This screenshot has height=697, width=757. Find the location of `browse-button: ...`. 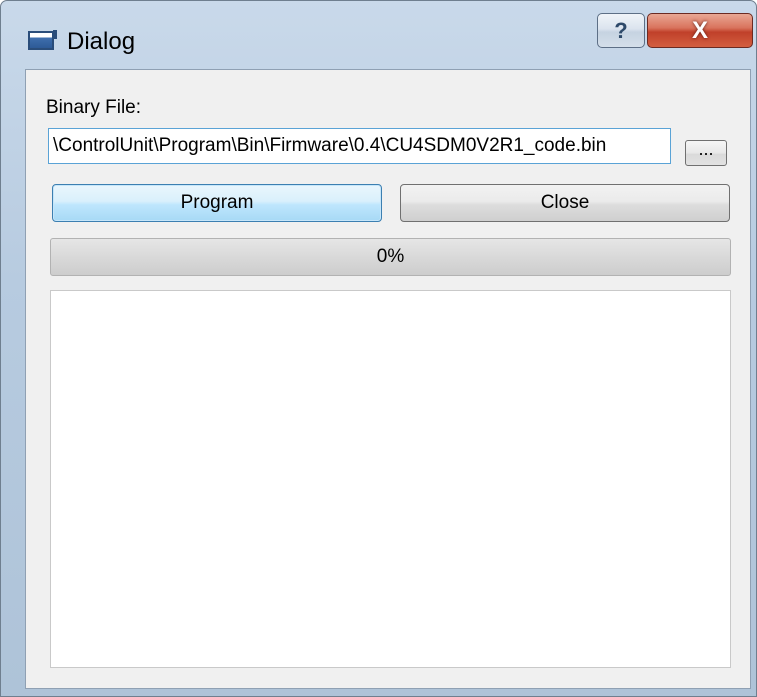

browse-button: ... is located at coordinates (706, 153).